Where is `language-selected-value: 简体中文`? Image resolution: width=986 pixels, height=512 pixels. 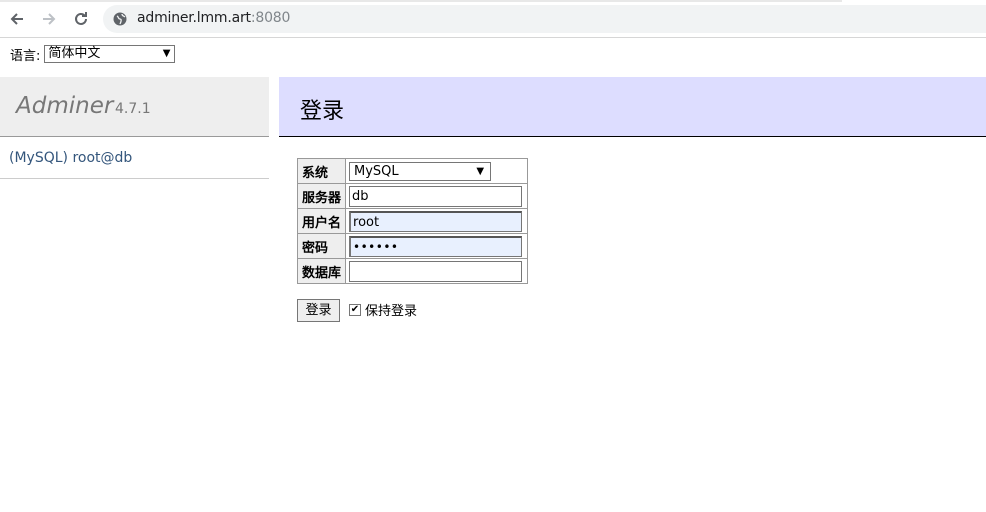
language-selected-value: 简体中文 is located at coordinates (74, 53).